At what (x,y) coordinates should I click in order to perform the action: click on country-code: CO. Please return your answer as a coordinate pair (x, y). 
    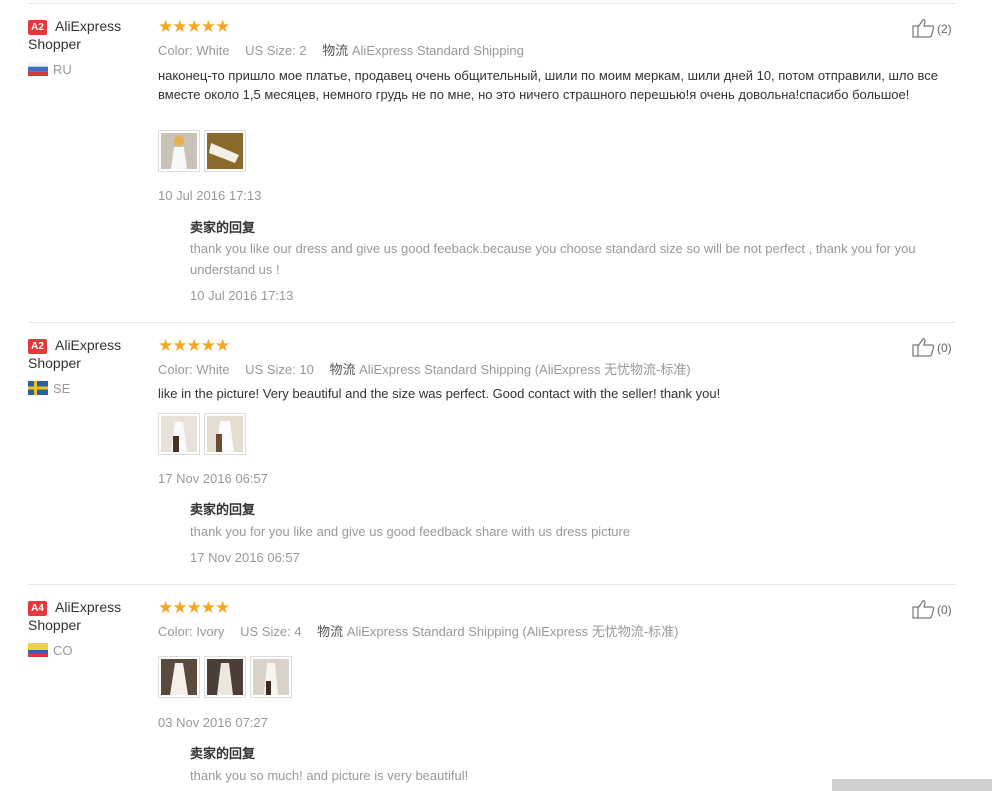
    Looking at the image, I should click on (63, 650).